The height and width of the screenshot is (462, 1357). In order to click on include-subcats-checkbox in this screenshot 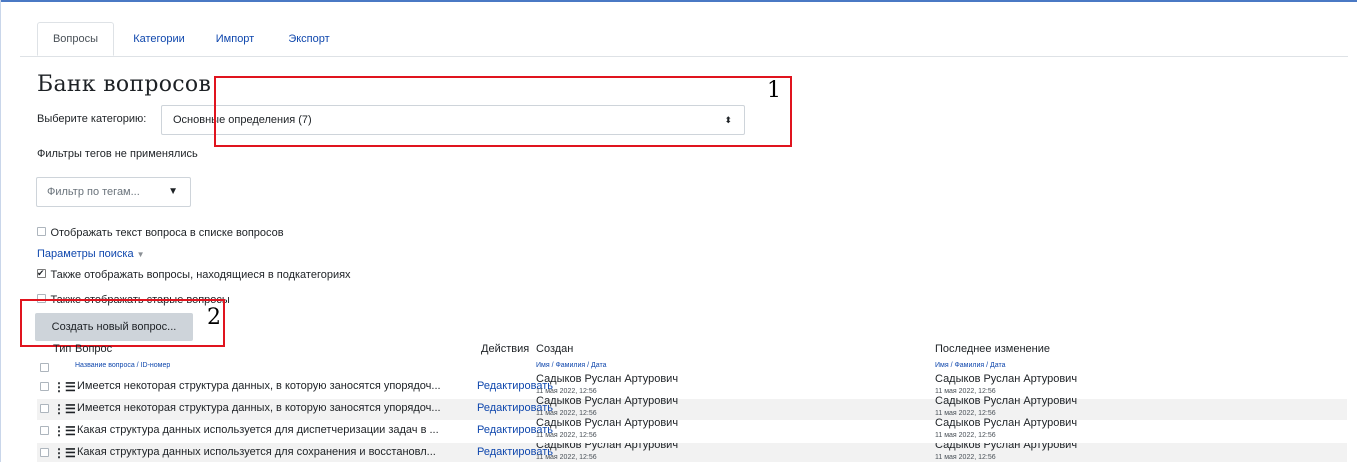, I will do `click(41, 273)`.